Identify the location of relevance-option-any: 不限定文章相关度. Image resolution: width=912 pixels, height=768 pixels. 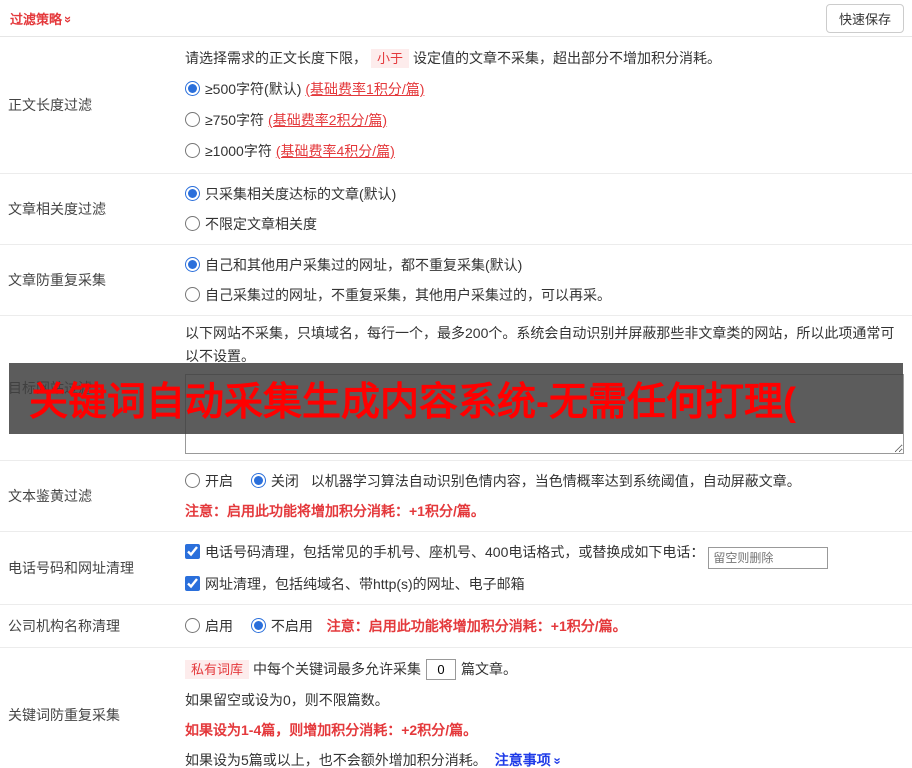
(543, 224).